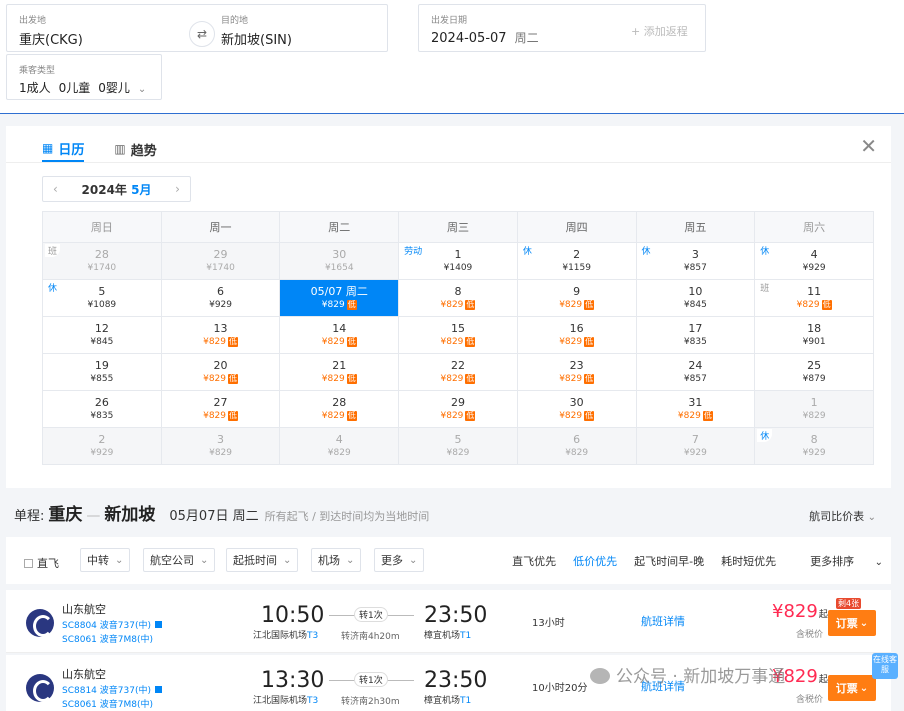 The image size is (904, 711). What do you see at coordinates (158, 624) in the screenshot?
I see `play-icon` at bounding box center [158, 624].